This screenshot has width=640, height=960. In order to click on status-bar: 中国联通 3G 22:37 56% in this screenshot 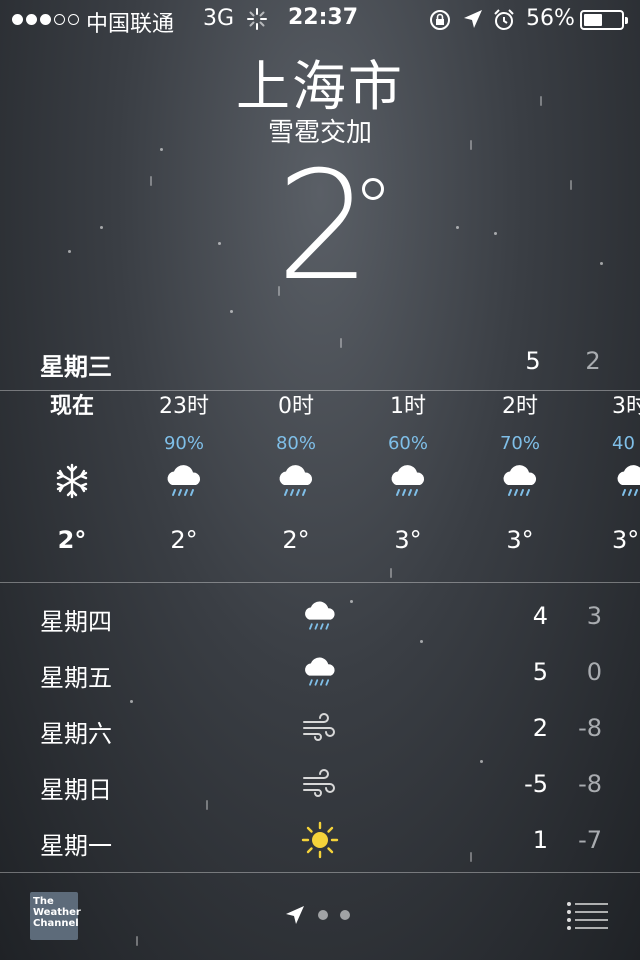, I will do `click(320, 20)`.